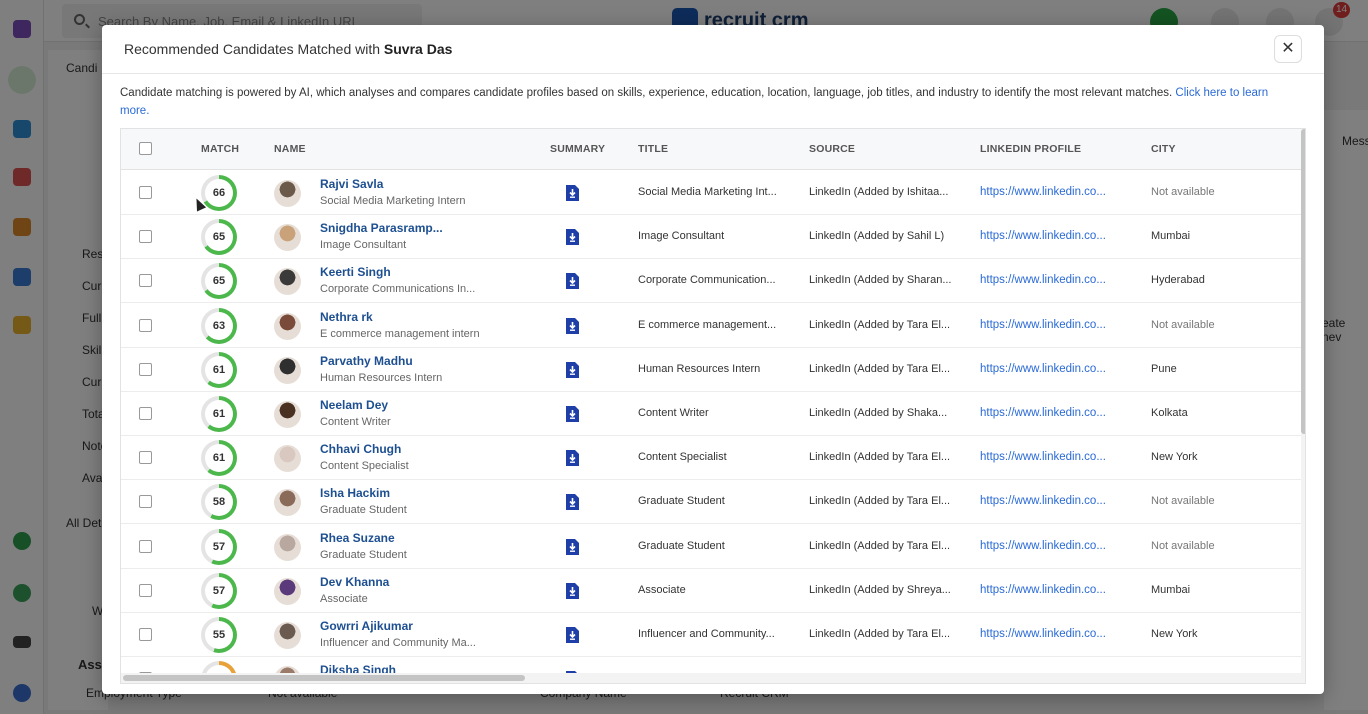  Describe the element at coordinates (1163, 149) in the screenshot. I see `column-header-city: CITY` at that location.